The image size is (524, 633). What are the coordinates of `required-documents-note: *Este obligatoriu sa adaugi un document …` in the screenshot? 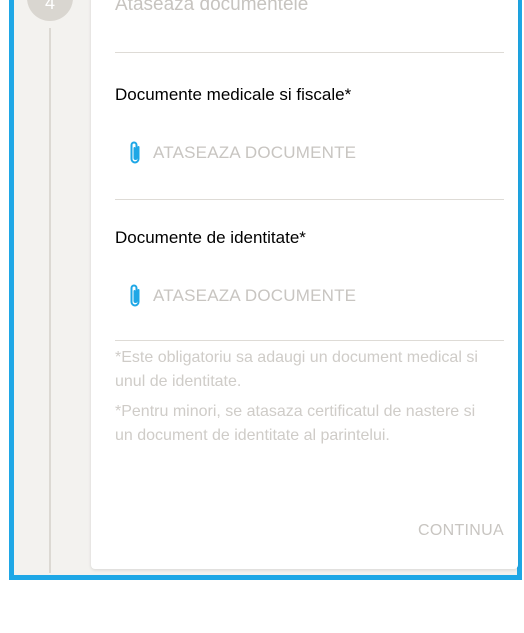 It's located at (296, 369).